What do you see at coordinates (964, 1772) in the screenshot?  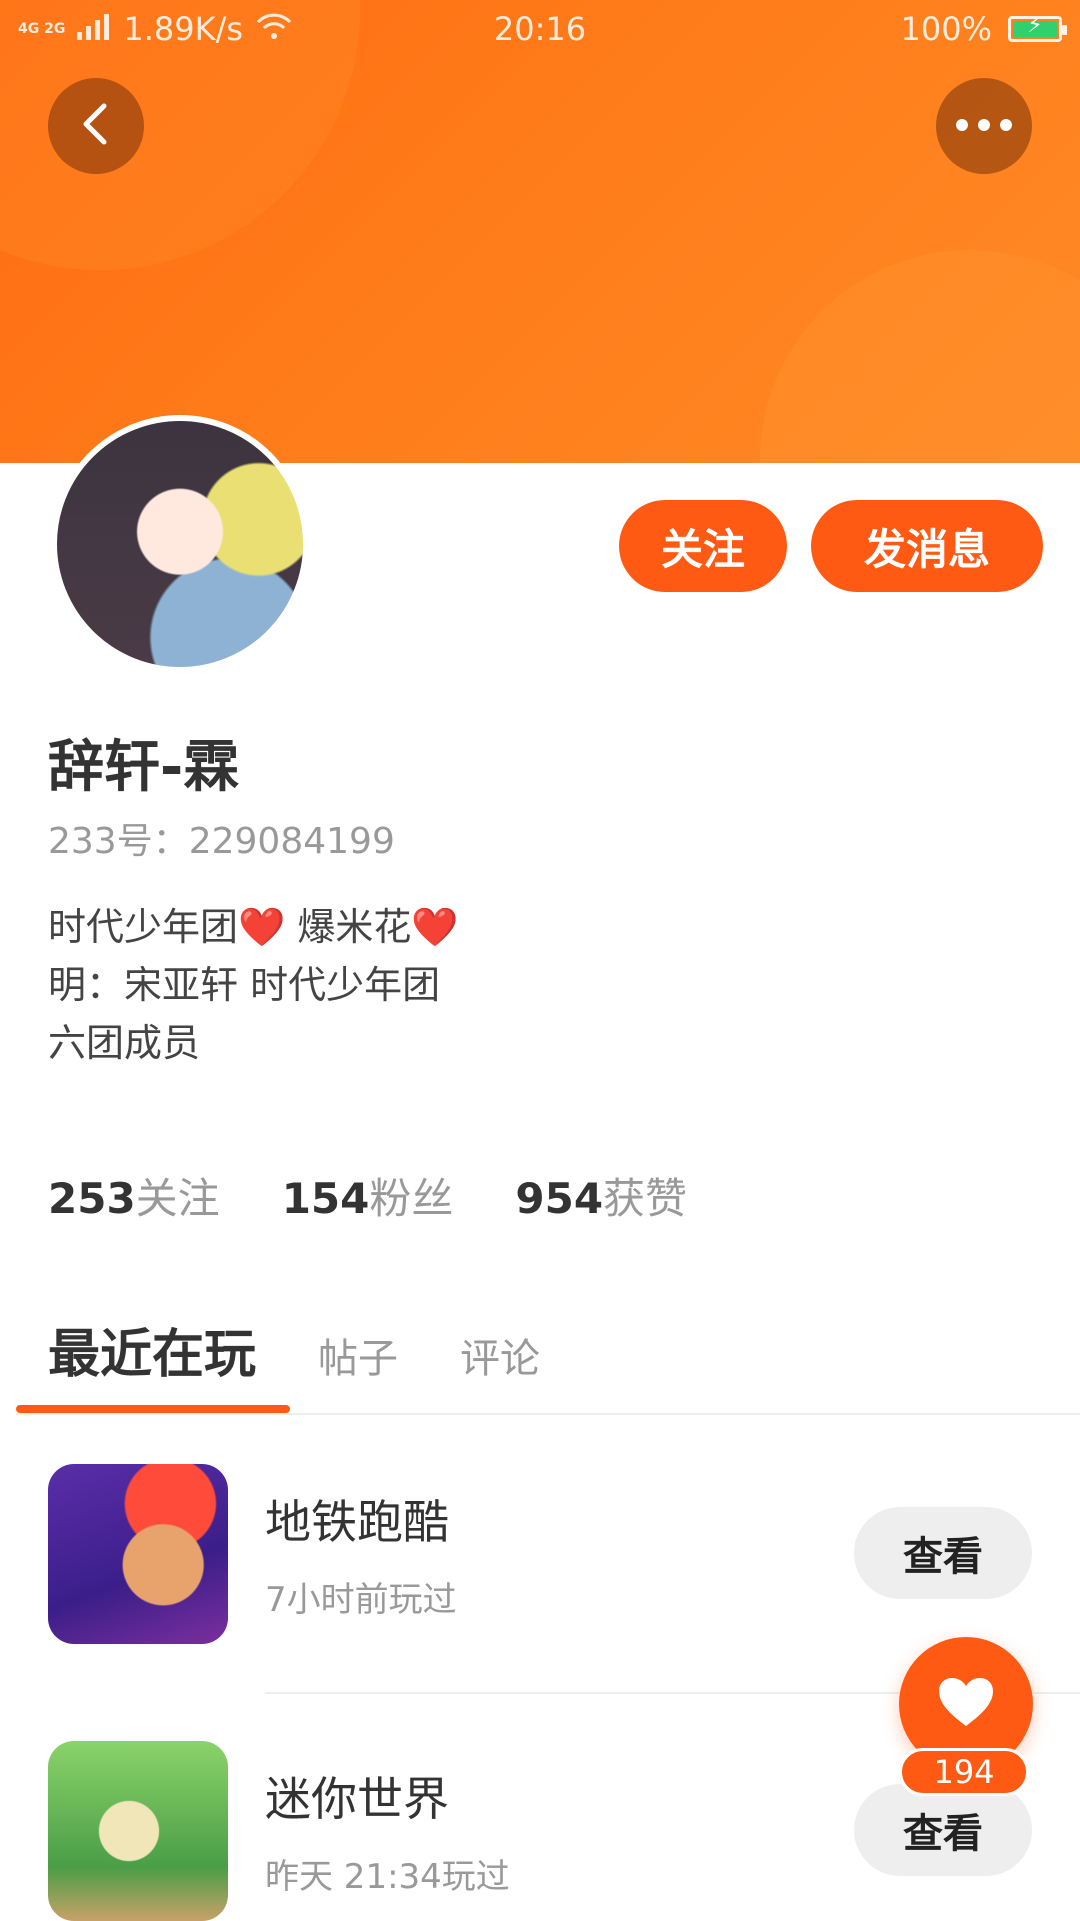 I see `like-count-badge: 194` at bounding box center [964, 1772].